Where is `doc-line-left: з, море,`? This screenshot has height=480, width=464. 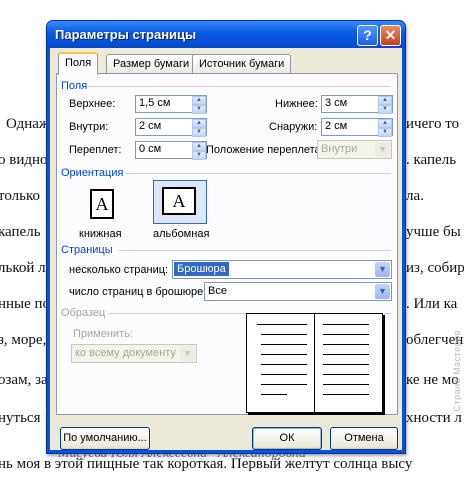 doc-line-left: з, море, is located at coordinates (23, 340).